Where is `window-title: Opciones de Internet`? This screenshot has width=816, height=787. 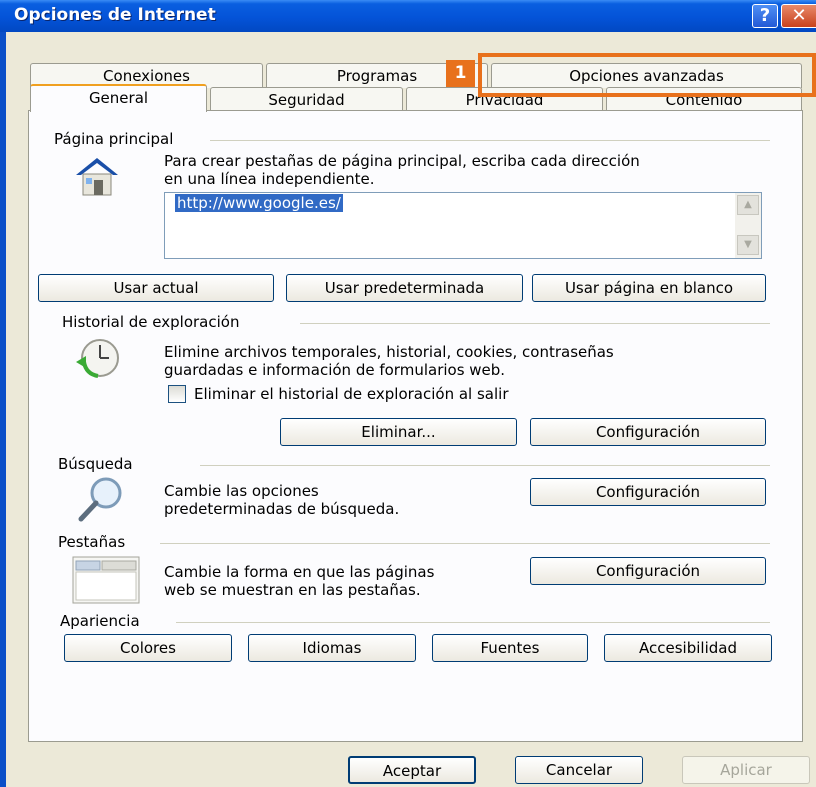
window-title: Opciones de Internet is located at coordinates (115, 15).